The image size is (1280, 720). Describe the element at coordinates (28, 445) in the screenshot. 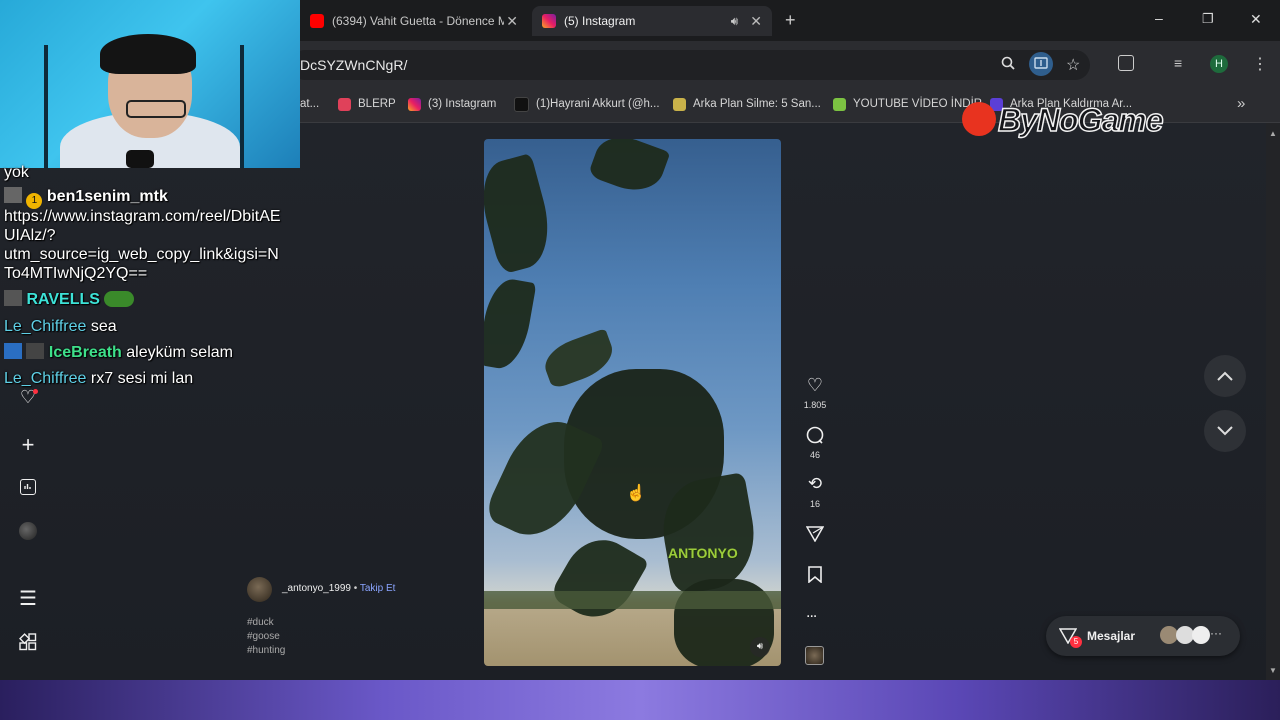

I see `create-plus-icon: +` at that location.